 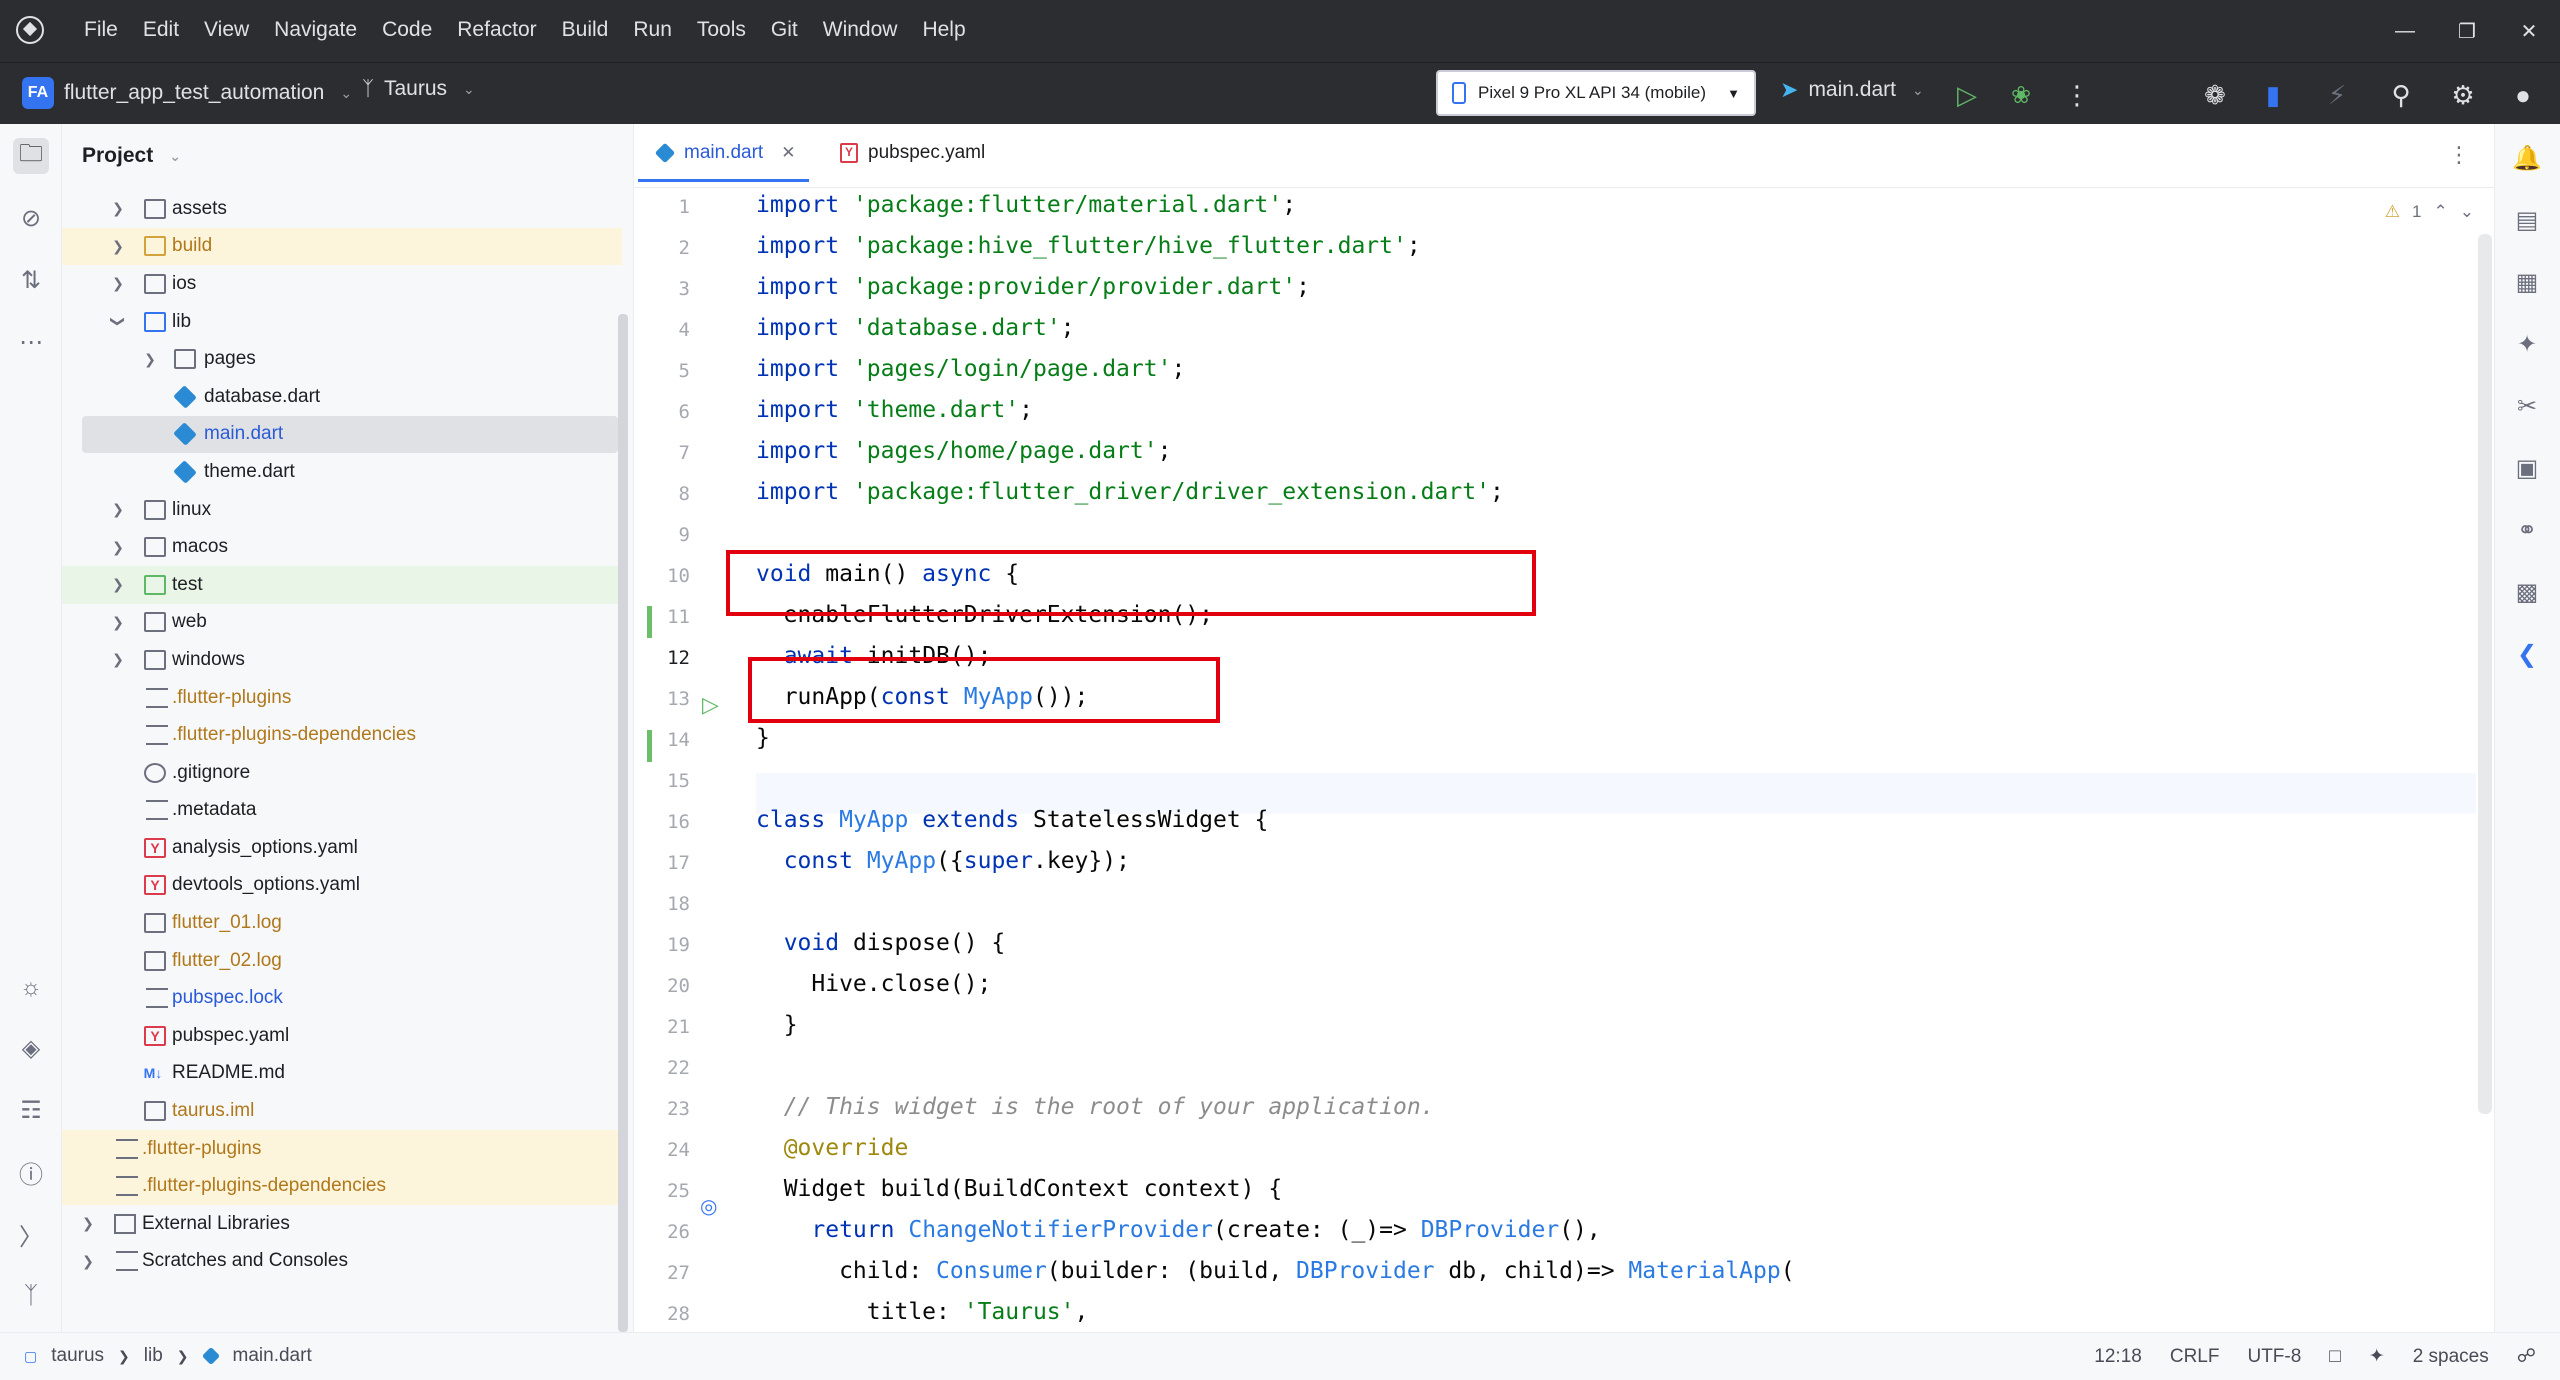 What do you see at coordinates (153, 1356) in the screenshot?
I see `breadcrumb-item: lib` at bounding box center [153, 1356].